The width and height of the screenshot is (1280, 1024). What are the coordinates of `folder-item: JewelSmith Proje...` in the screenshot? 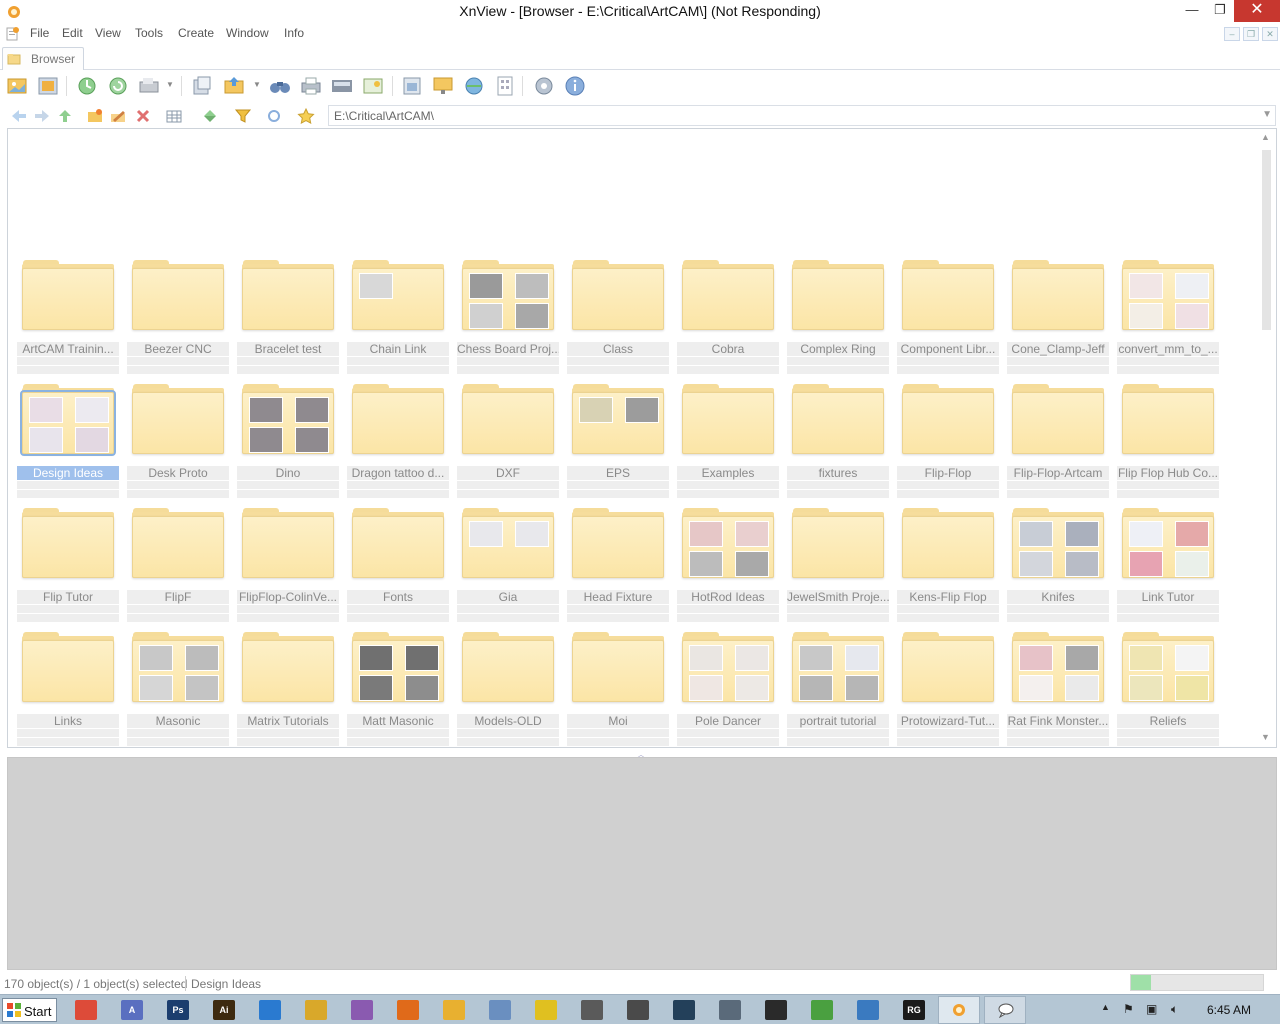 It's located at (838, 565).